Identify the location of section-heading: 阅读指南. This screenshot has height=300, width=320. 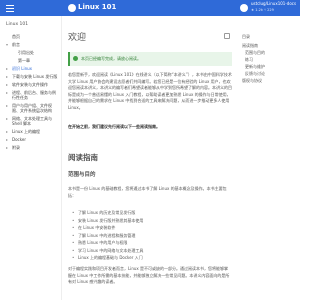
(83, 157).